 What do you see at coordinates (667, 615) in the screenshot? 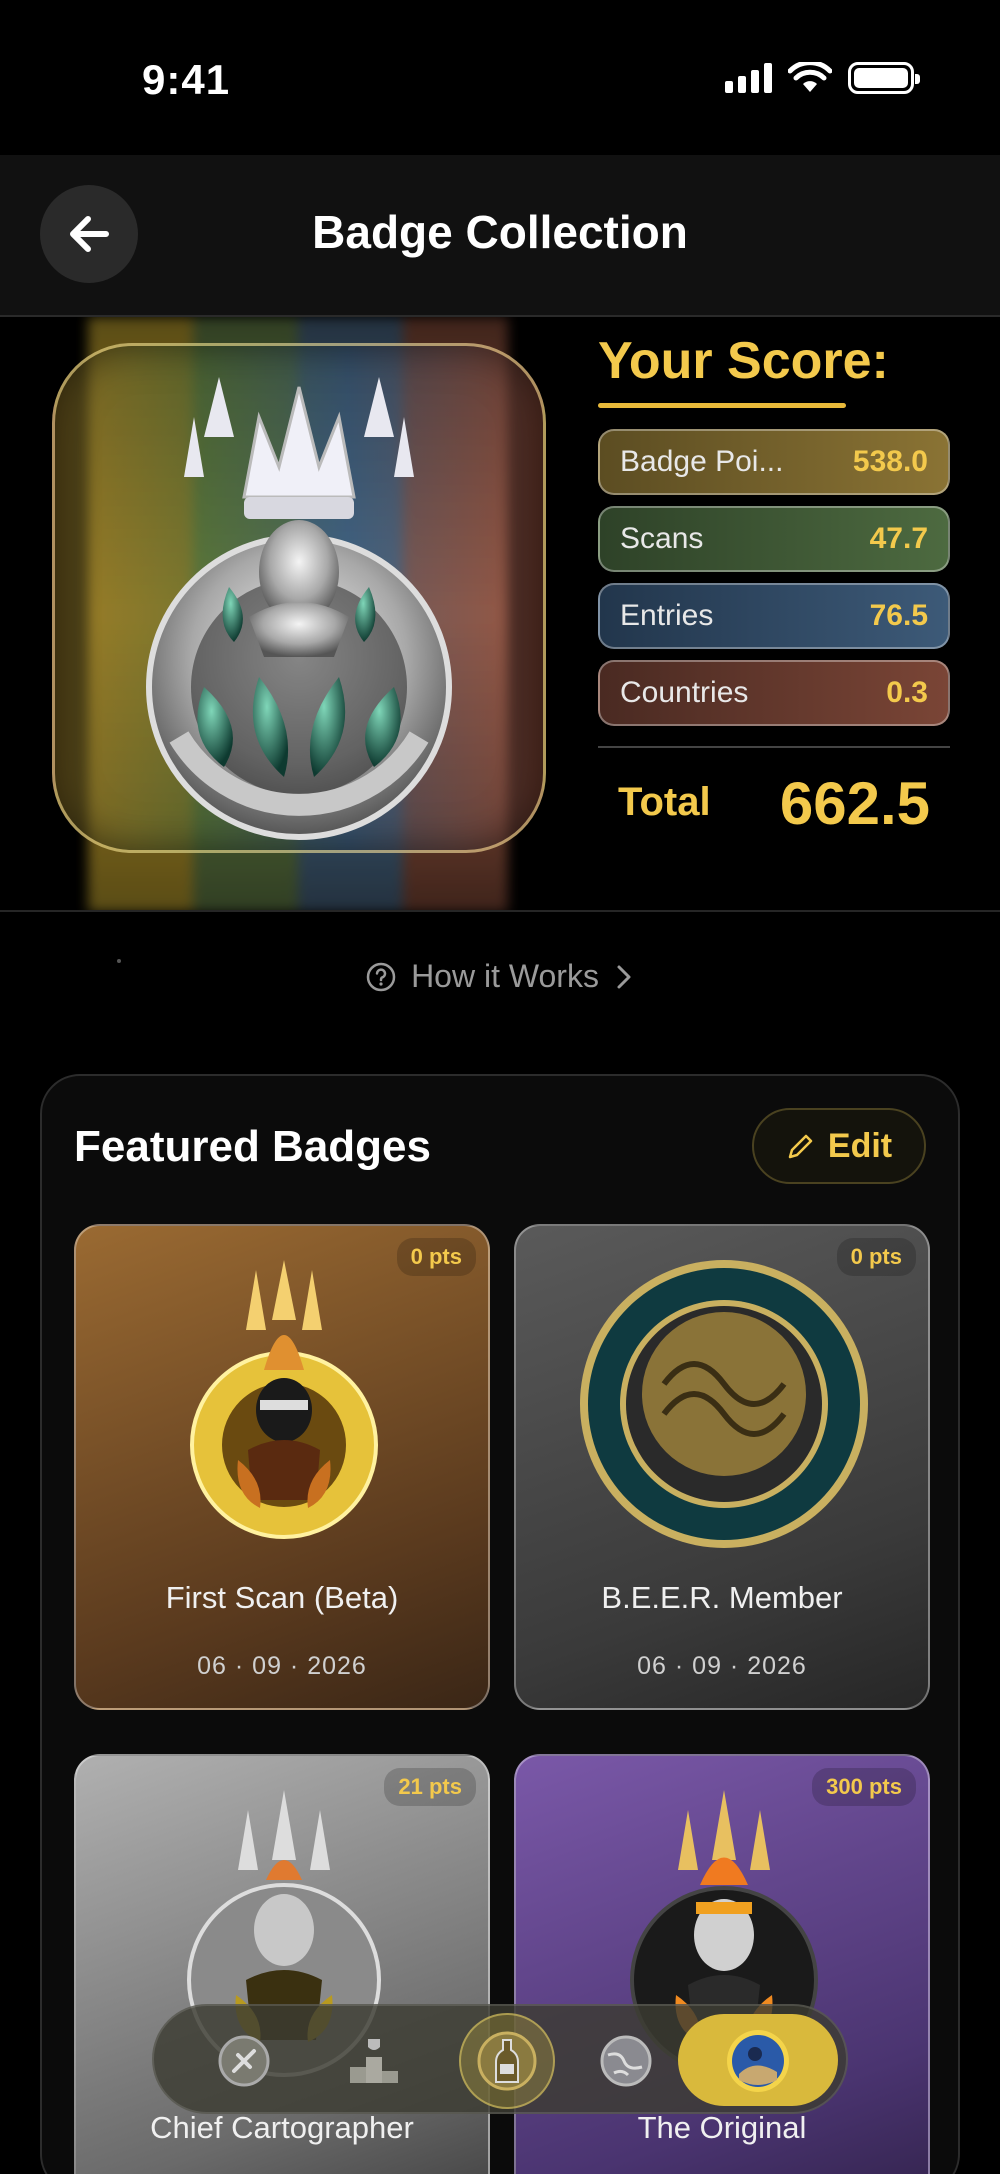
I see `score-label: Entries` at bounding box center [667, 615].